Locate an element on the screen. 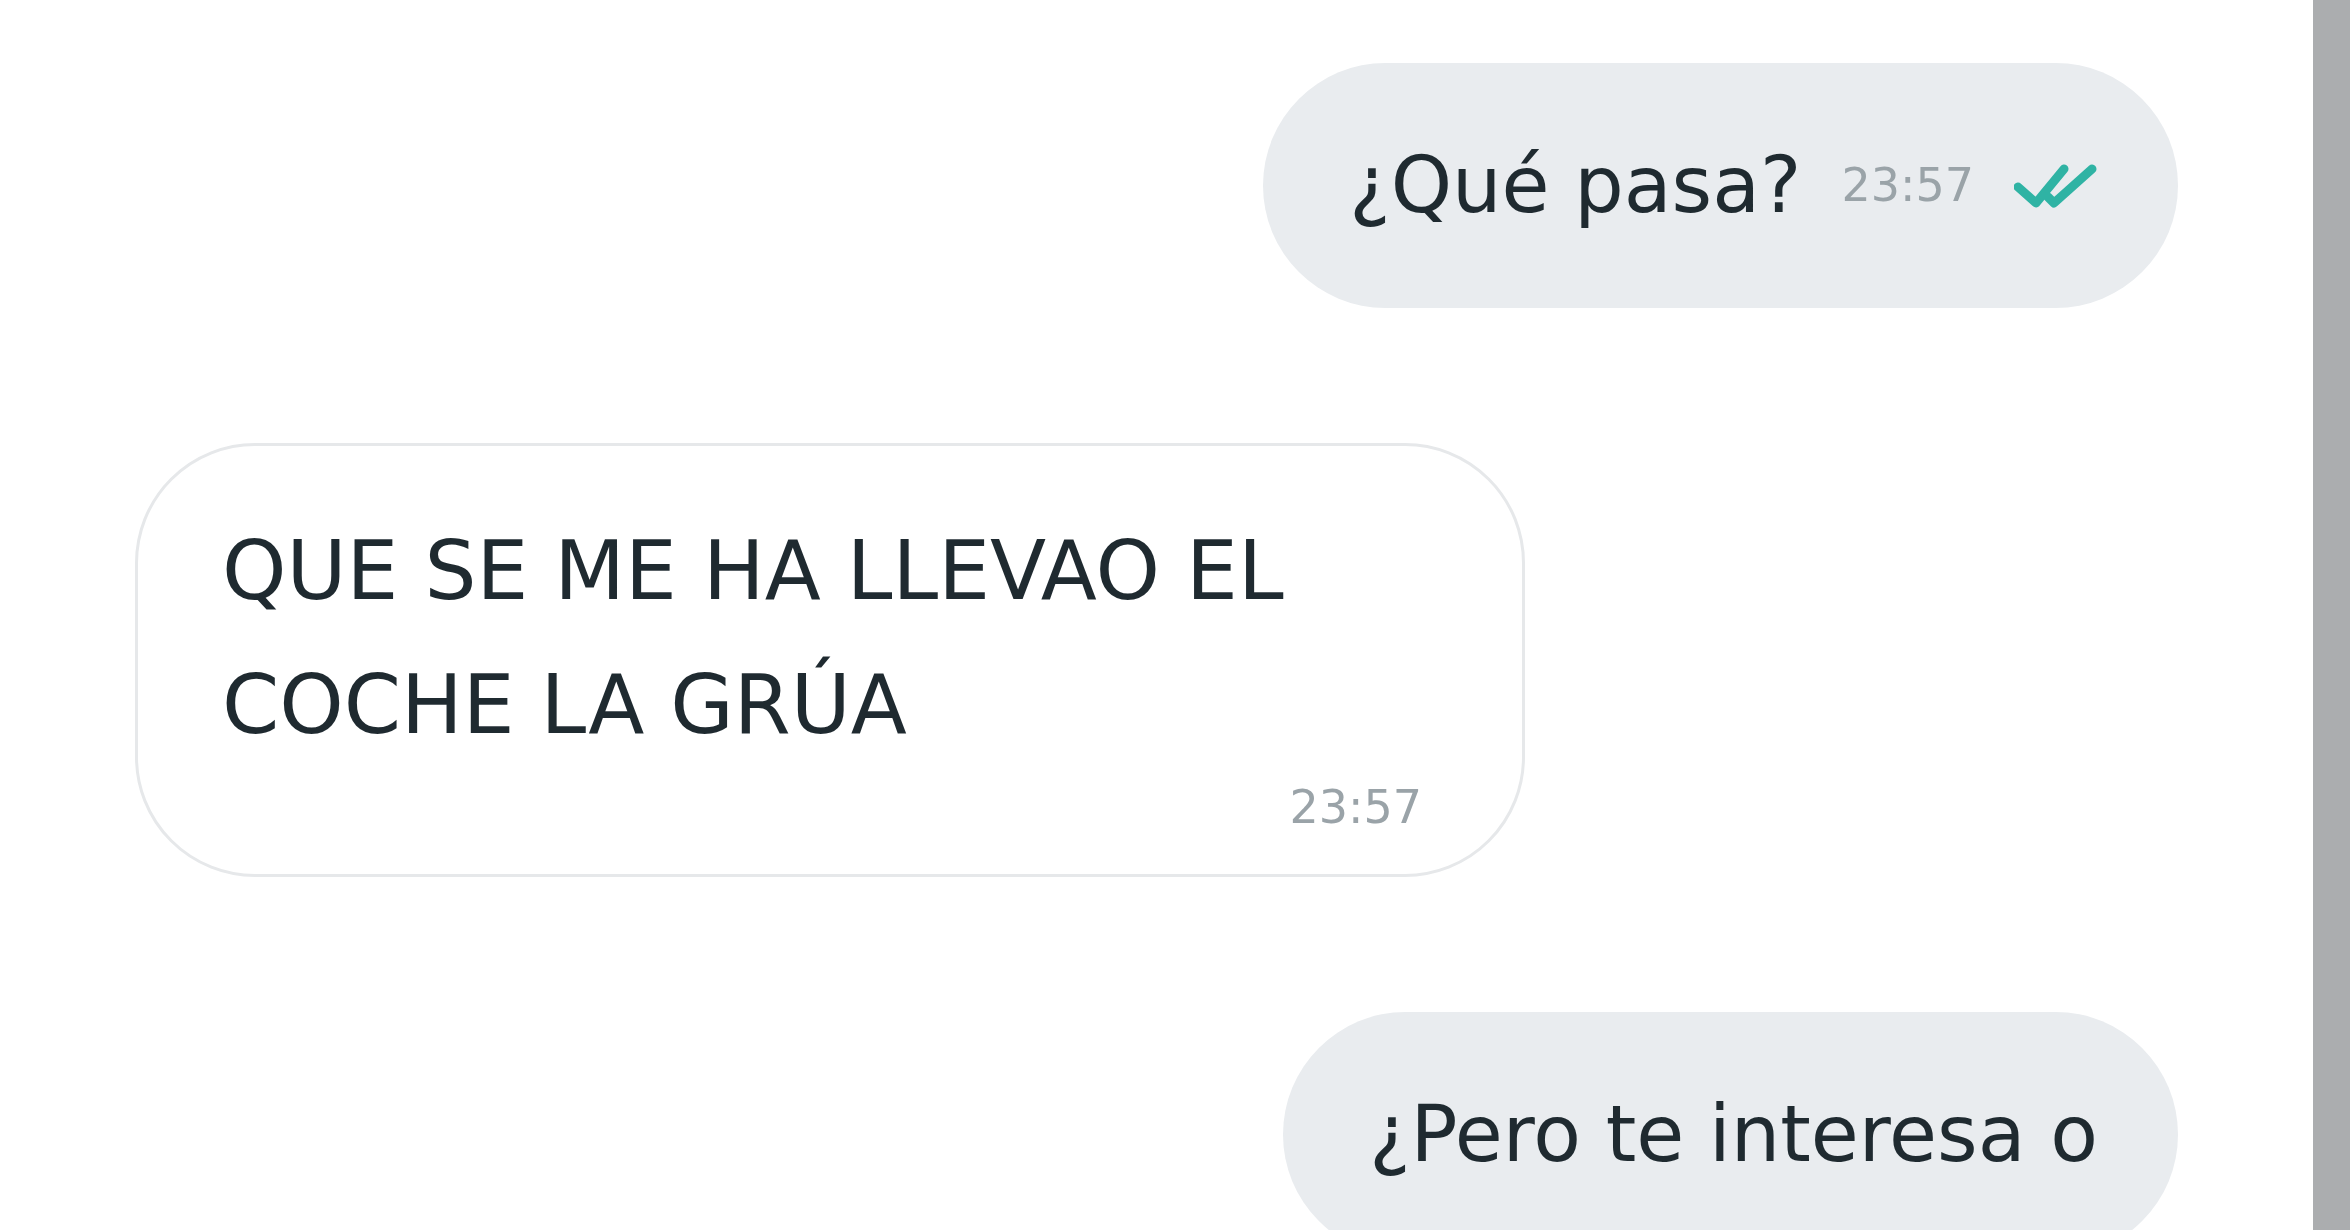  message-text: ¿Pero te interesa o is located at coordinates (1733, 1134).